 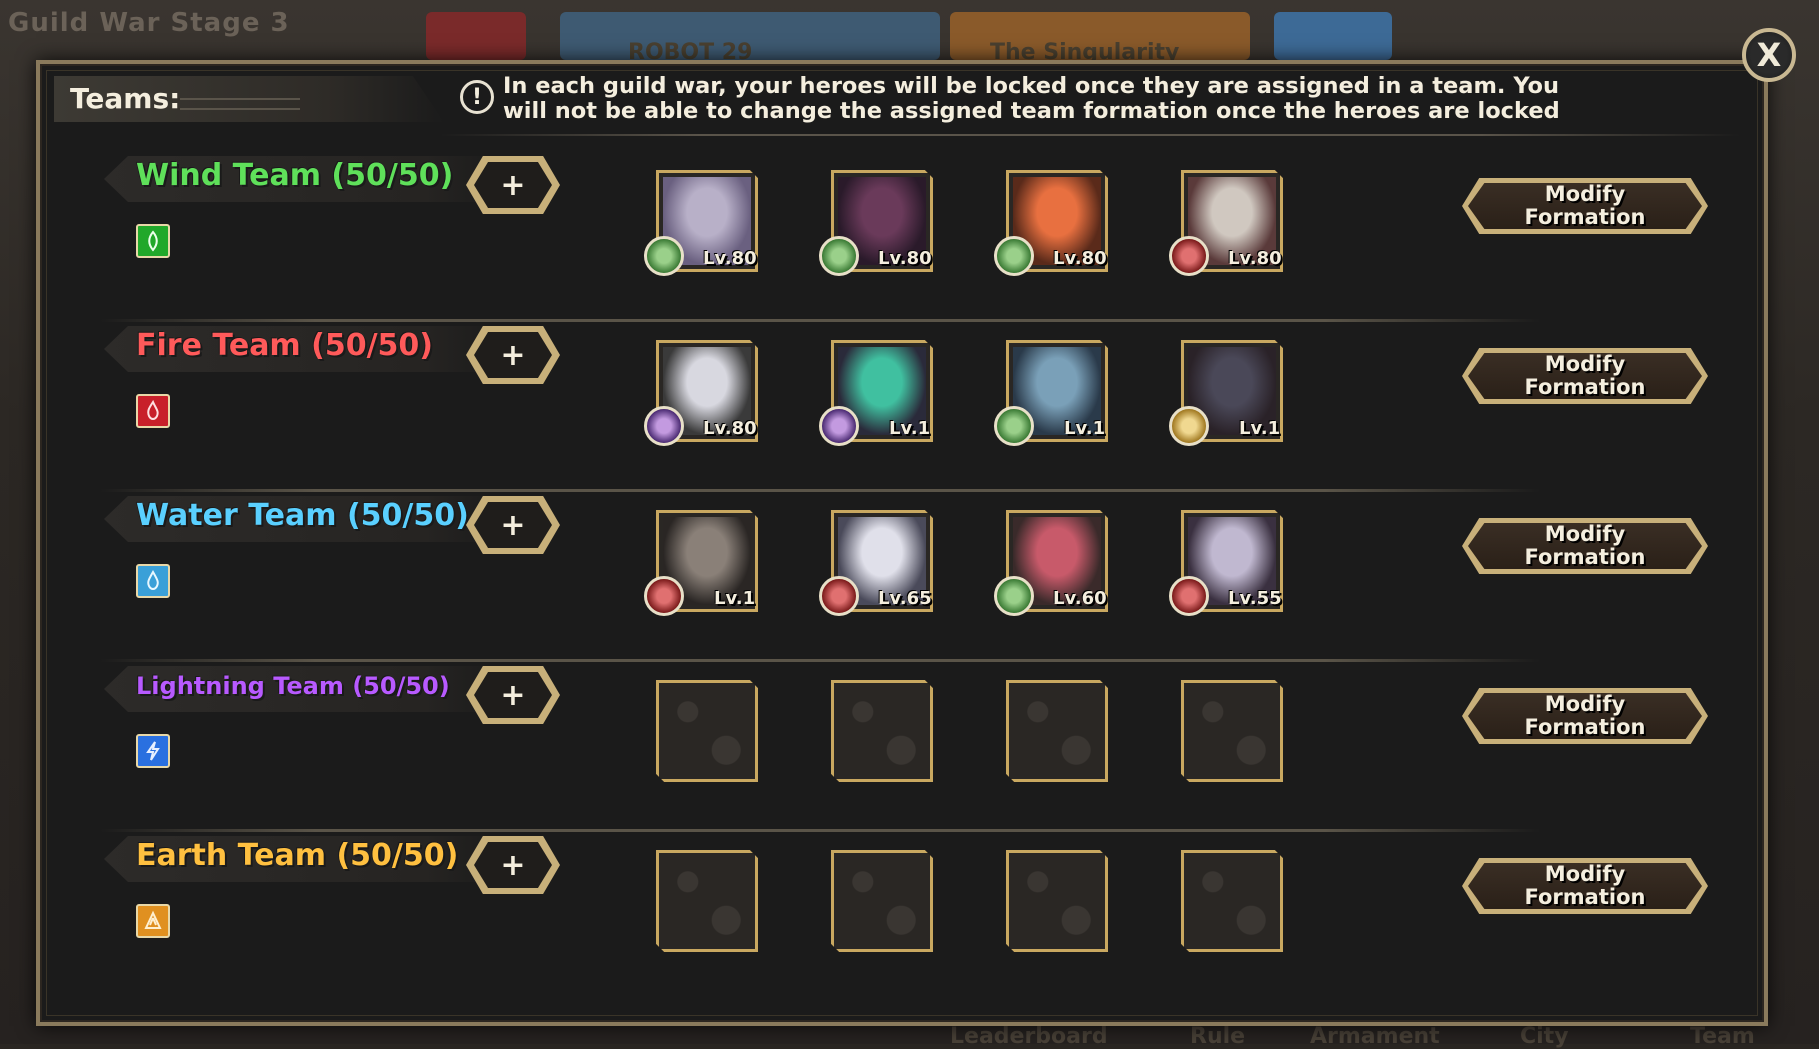 I want to click on background-tab-armament: Armament, so click(x=1375, y=1036).